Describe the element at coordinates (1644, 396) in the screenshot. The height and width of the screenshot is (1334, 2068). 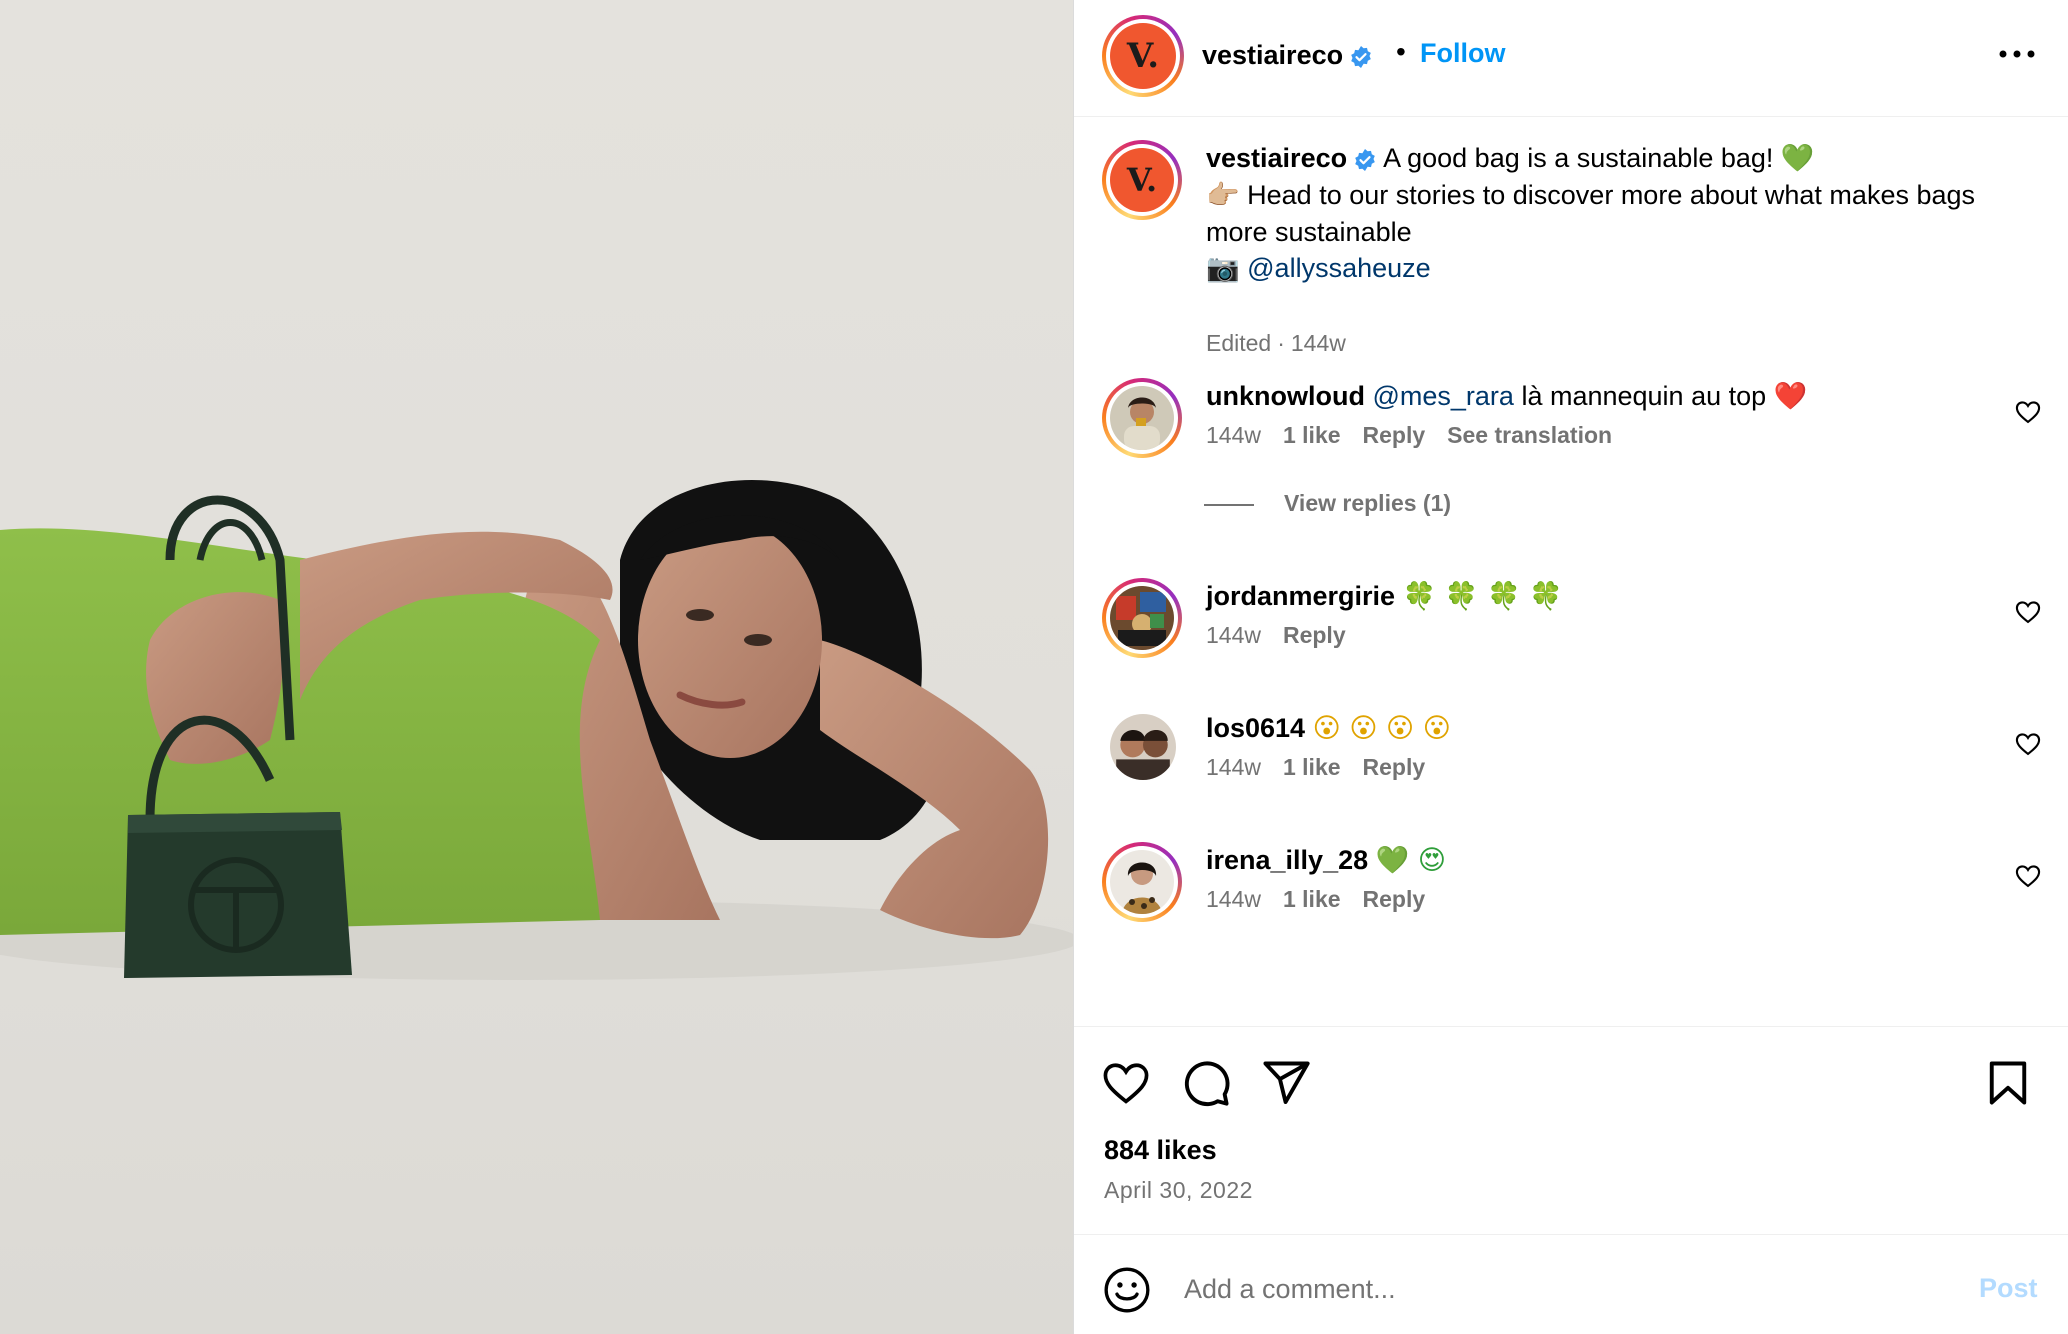
I see `comment-body: là mannequin au top` at that location.